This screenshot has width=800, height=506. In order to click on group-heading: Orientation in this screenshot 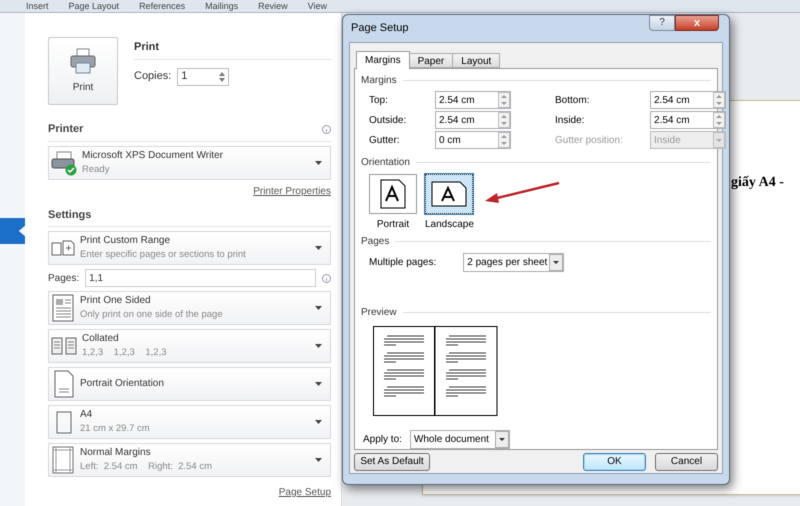, I will do `click(385, 163)`.